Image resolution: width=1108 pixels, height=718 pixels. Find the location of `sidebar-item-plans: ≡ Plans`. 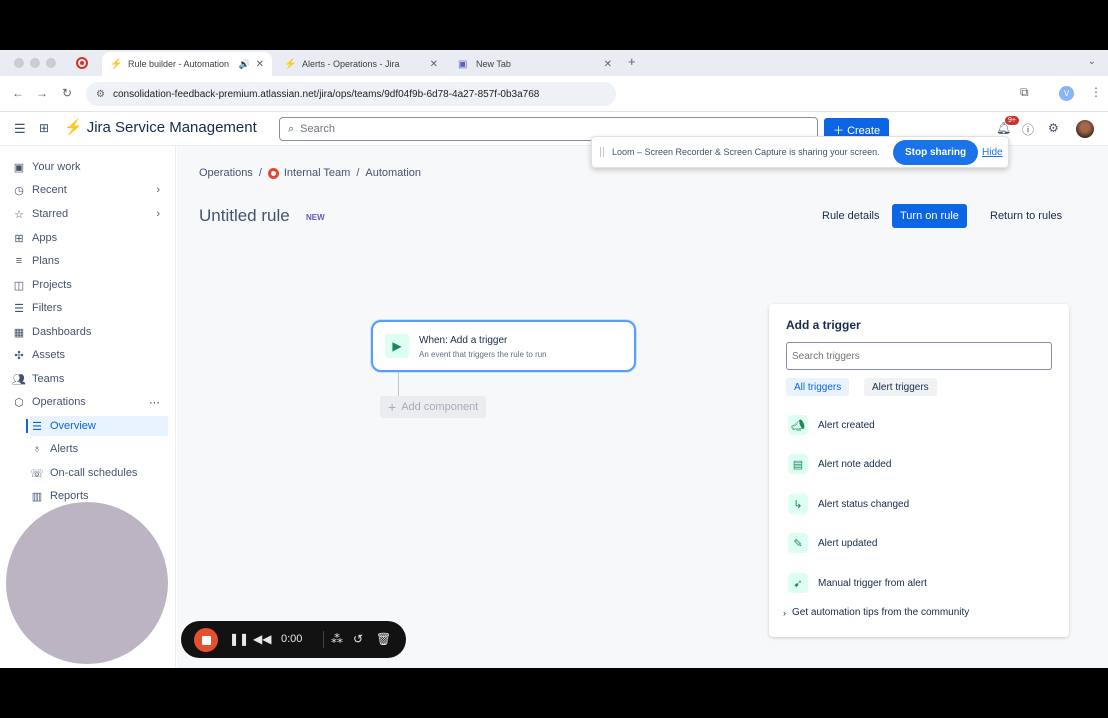

sidebar-item-plans: ≡ Plans is located at coordinates (90, 261).